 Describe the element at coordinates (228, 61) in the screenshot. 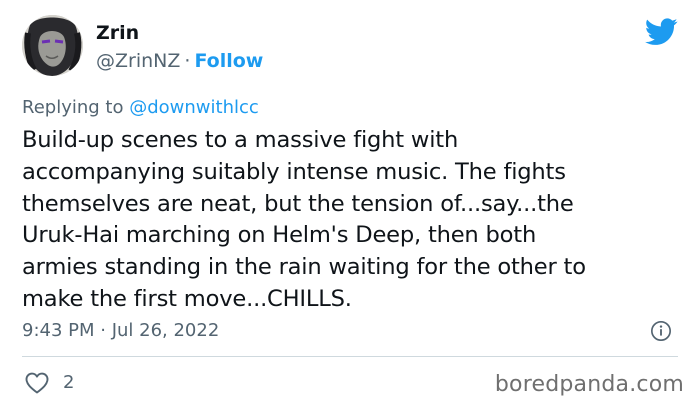

I see `follow-button: Follow` at that location.